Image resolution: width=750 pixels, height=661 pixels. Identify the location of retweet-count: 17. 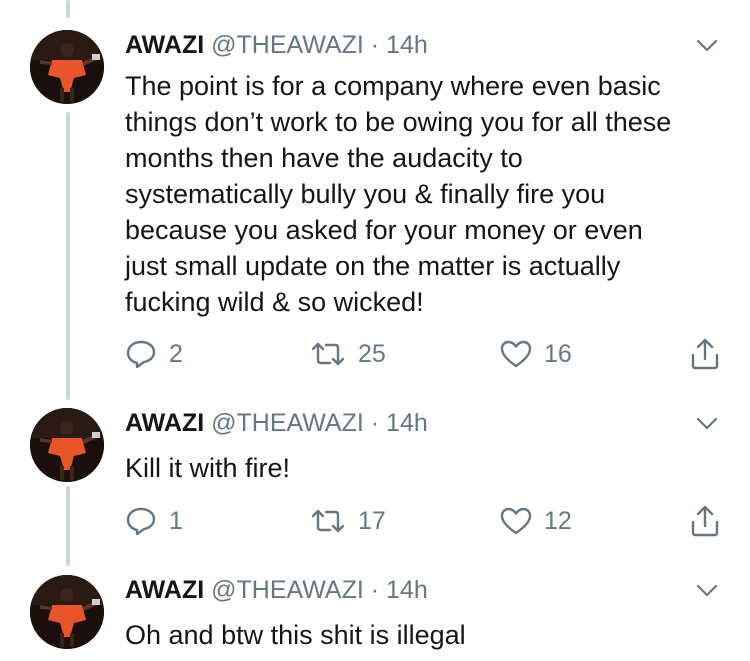
(372, 520).